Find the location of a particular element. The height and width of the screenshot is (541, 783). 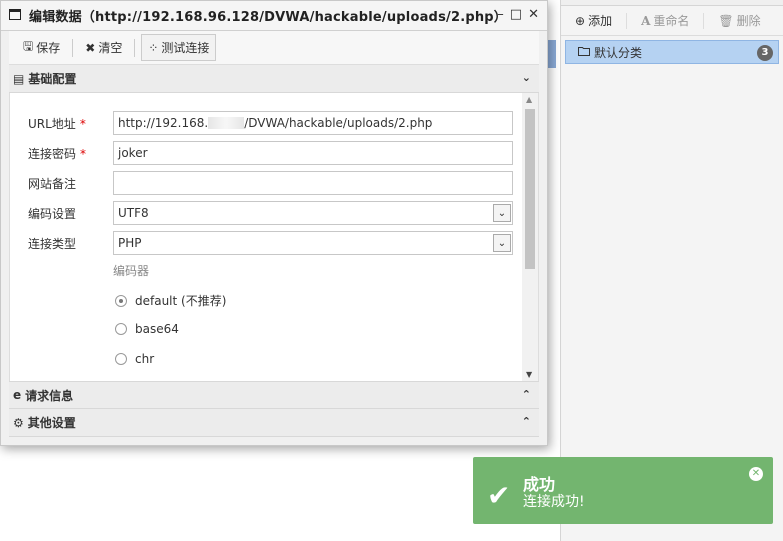

encoding-select: UTF8 ⌄ is located at coordinates (313, 213).